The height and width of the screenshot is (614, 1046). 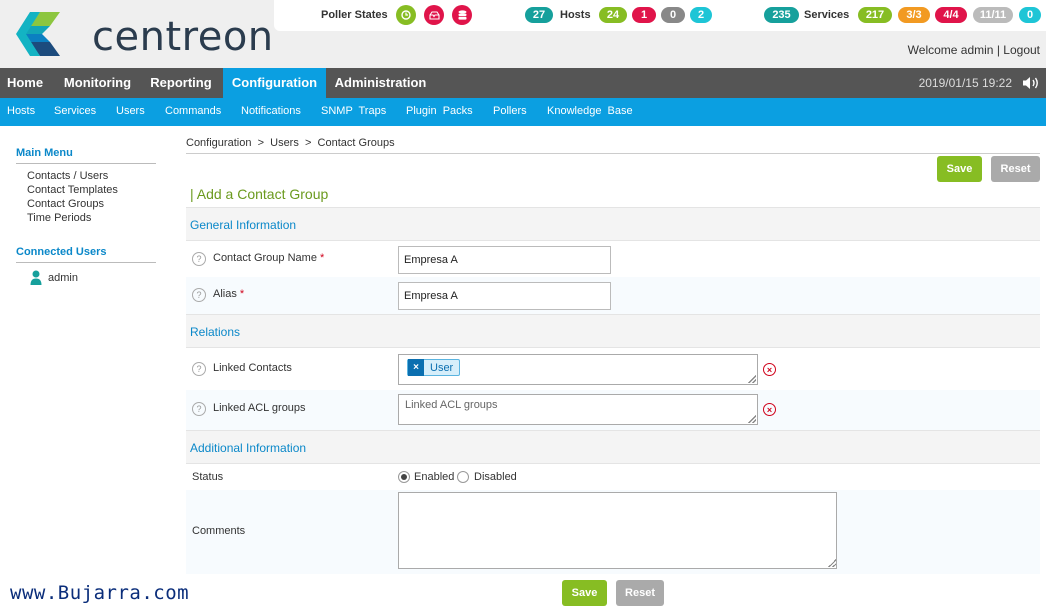 What do you see at coordinates (75, 111) in the screenshot?
I see `subnav-services: Services` at bounding box center [75, 111].